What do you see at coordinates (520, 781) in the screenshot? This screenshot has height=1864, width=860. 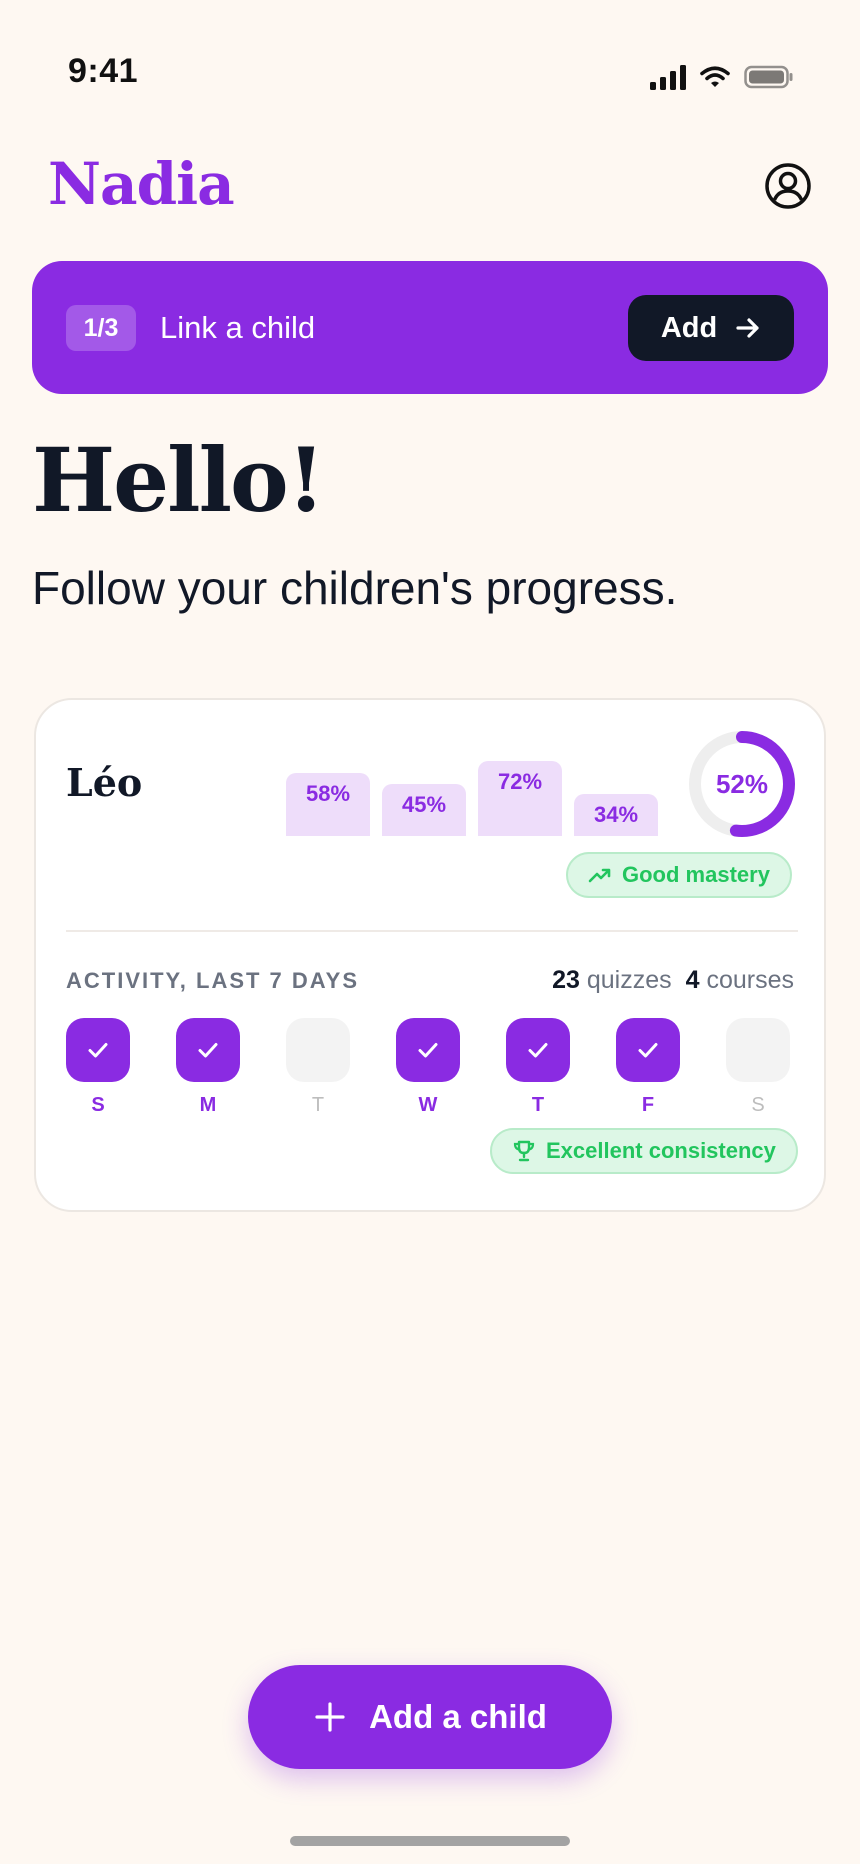 I see `subject-bar-label: 72%` at bounding box center [520, 781].